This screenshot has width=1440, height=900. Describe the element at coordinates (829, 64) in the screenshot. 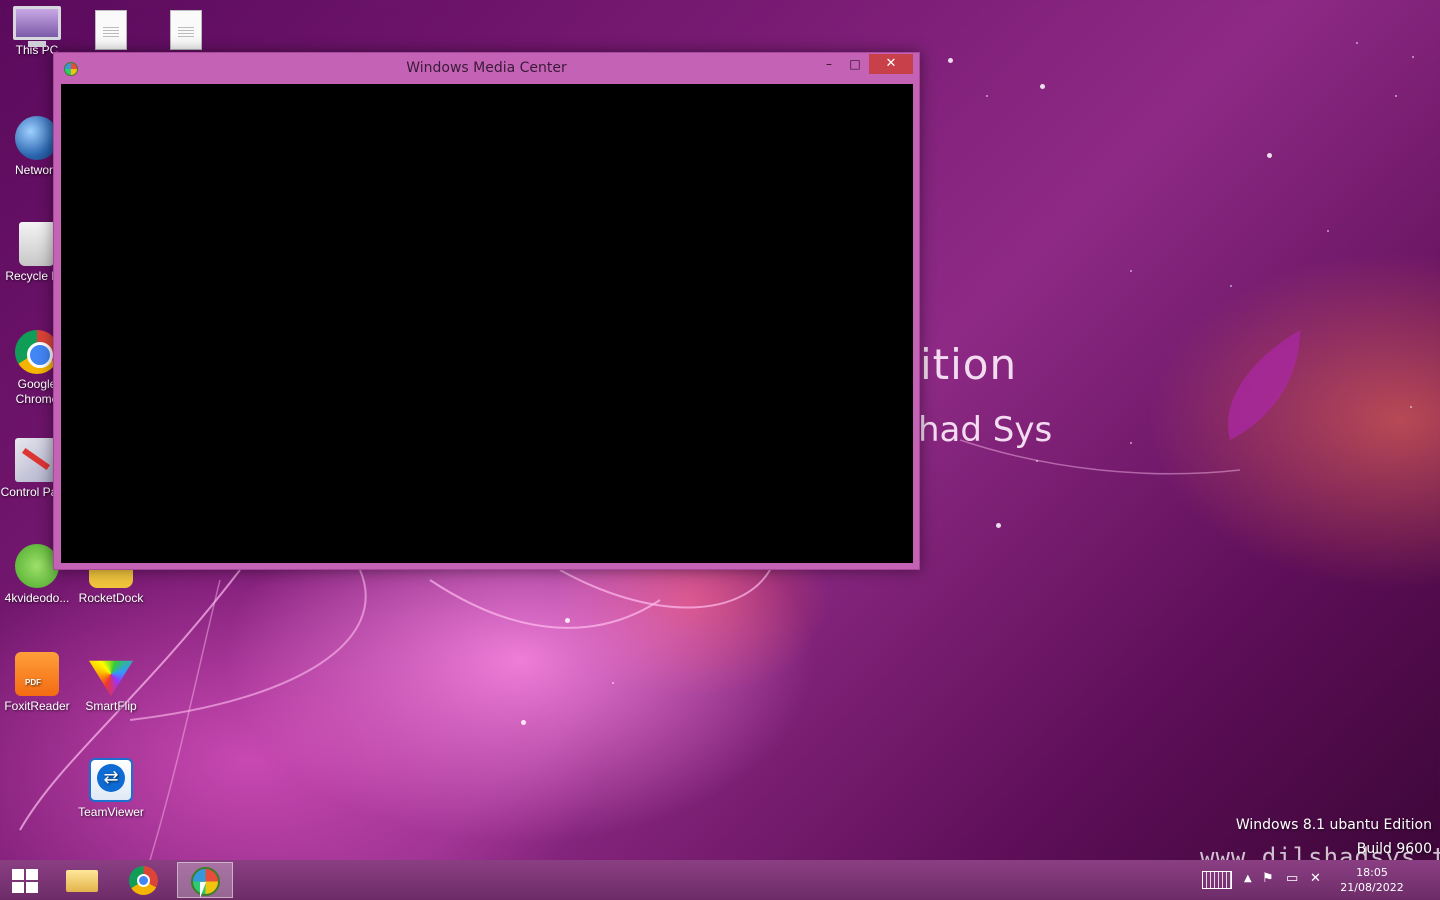

I see `minimize-button: –` at that location.